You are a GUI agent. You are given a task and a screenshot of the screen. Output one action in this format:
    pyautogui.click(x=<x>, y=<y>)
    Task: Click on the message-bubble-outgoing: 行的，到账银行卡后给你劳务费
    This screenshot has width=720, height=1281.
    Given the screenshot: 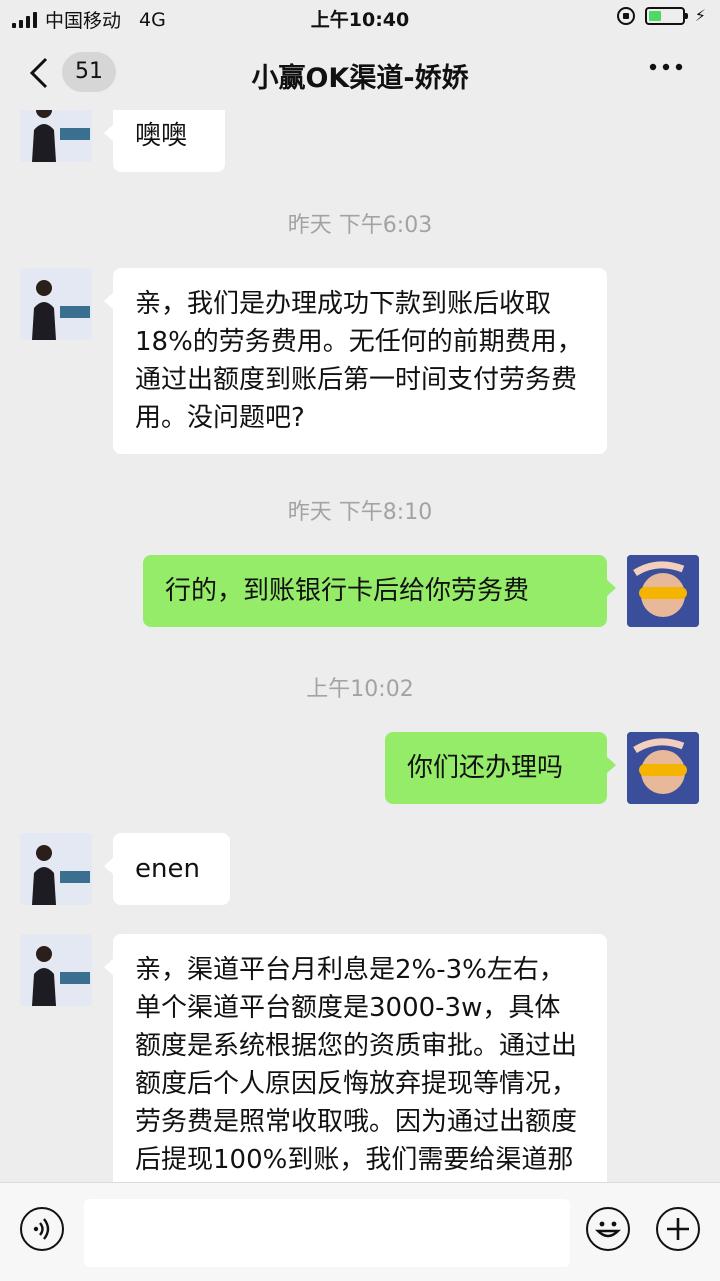 What is the action you would take?
    pyautogui.click(x=379, y=591)
    